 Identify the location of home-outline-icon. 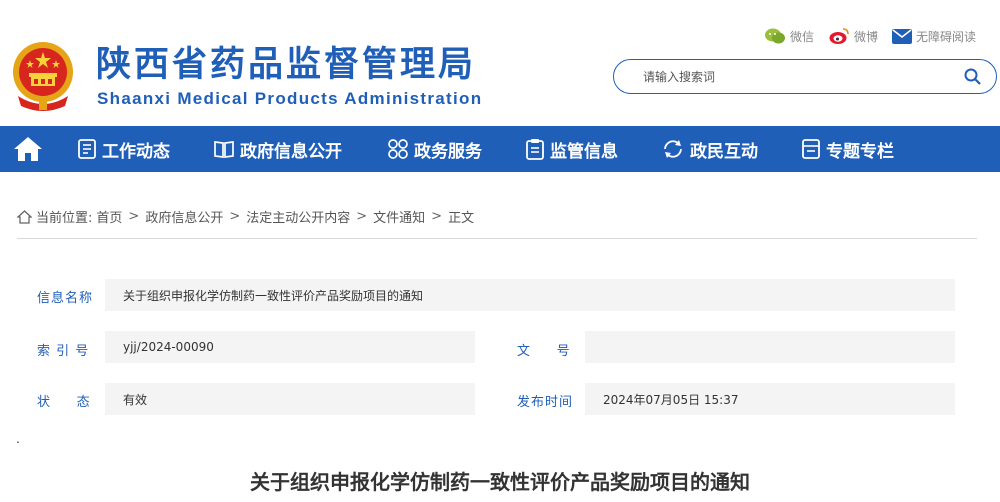
(24, 216).